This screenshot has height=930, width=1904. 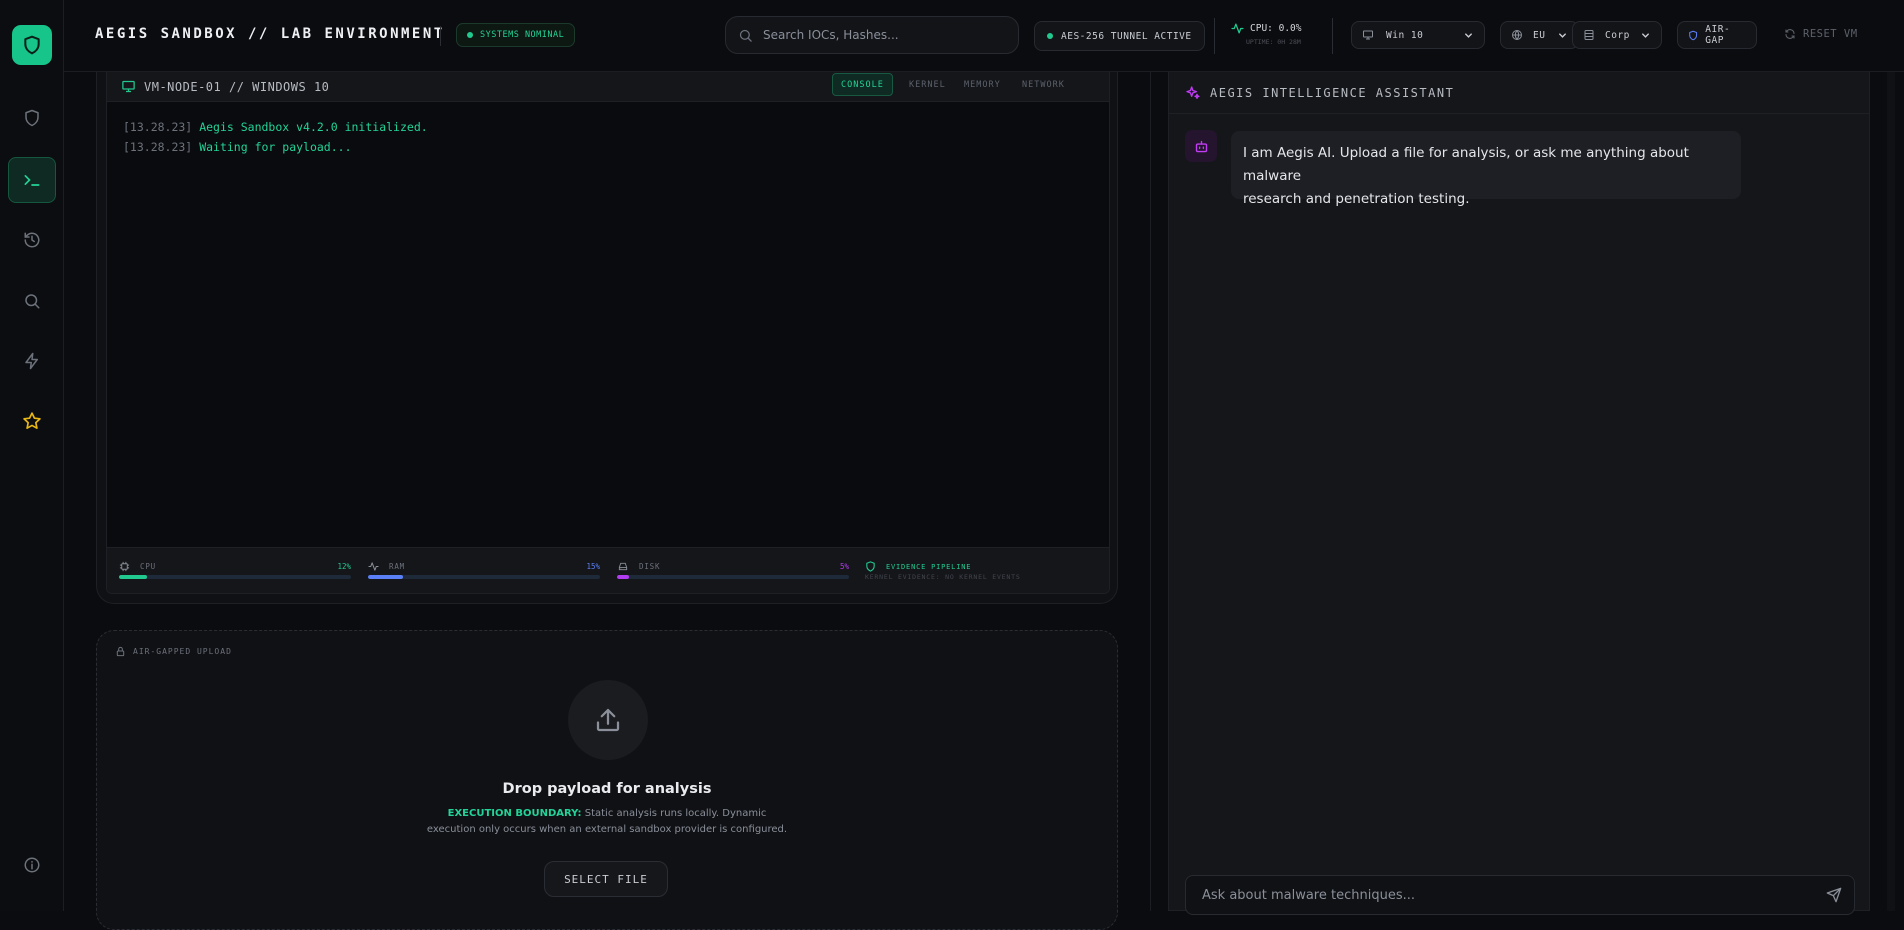 What do you see at coordinates (733, 577) in the screenshot?
I see `disk-stat-bar` at bounding box center [733, 577].